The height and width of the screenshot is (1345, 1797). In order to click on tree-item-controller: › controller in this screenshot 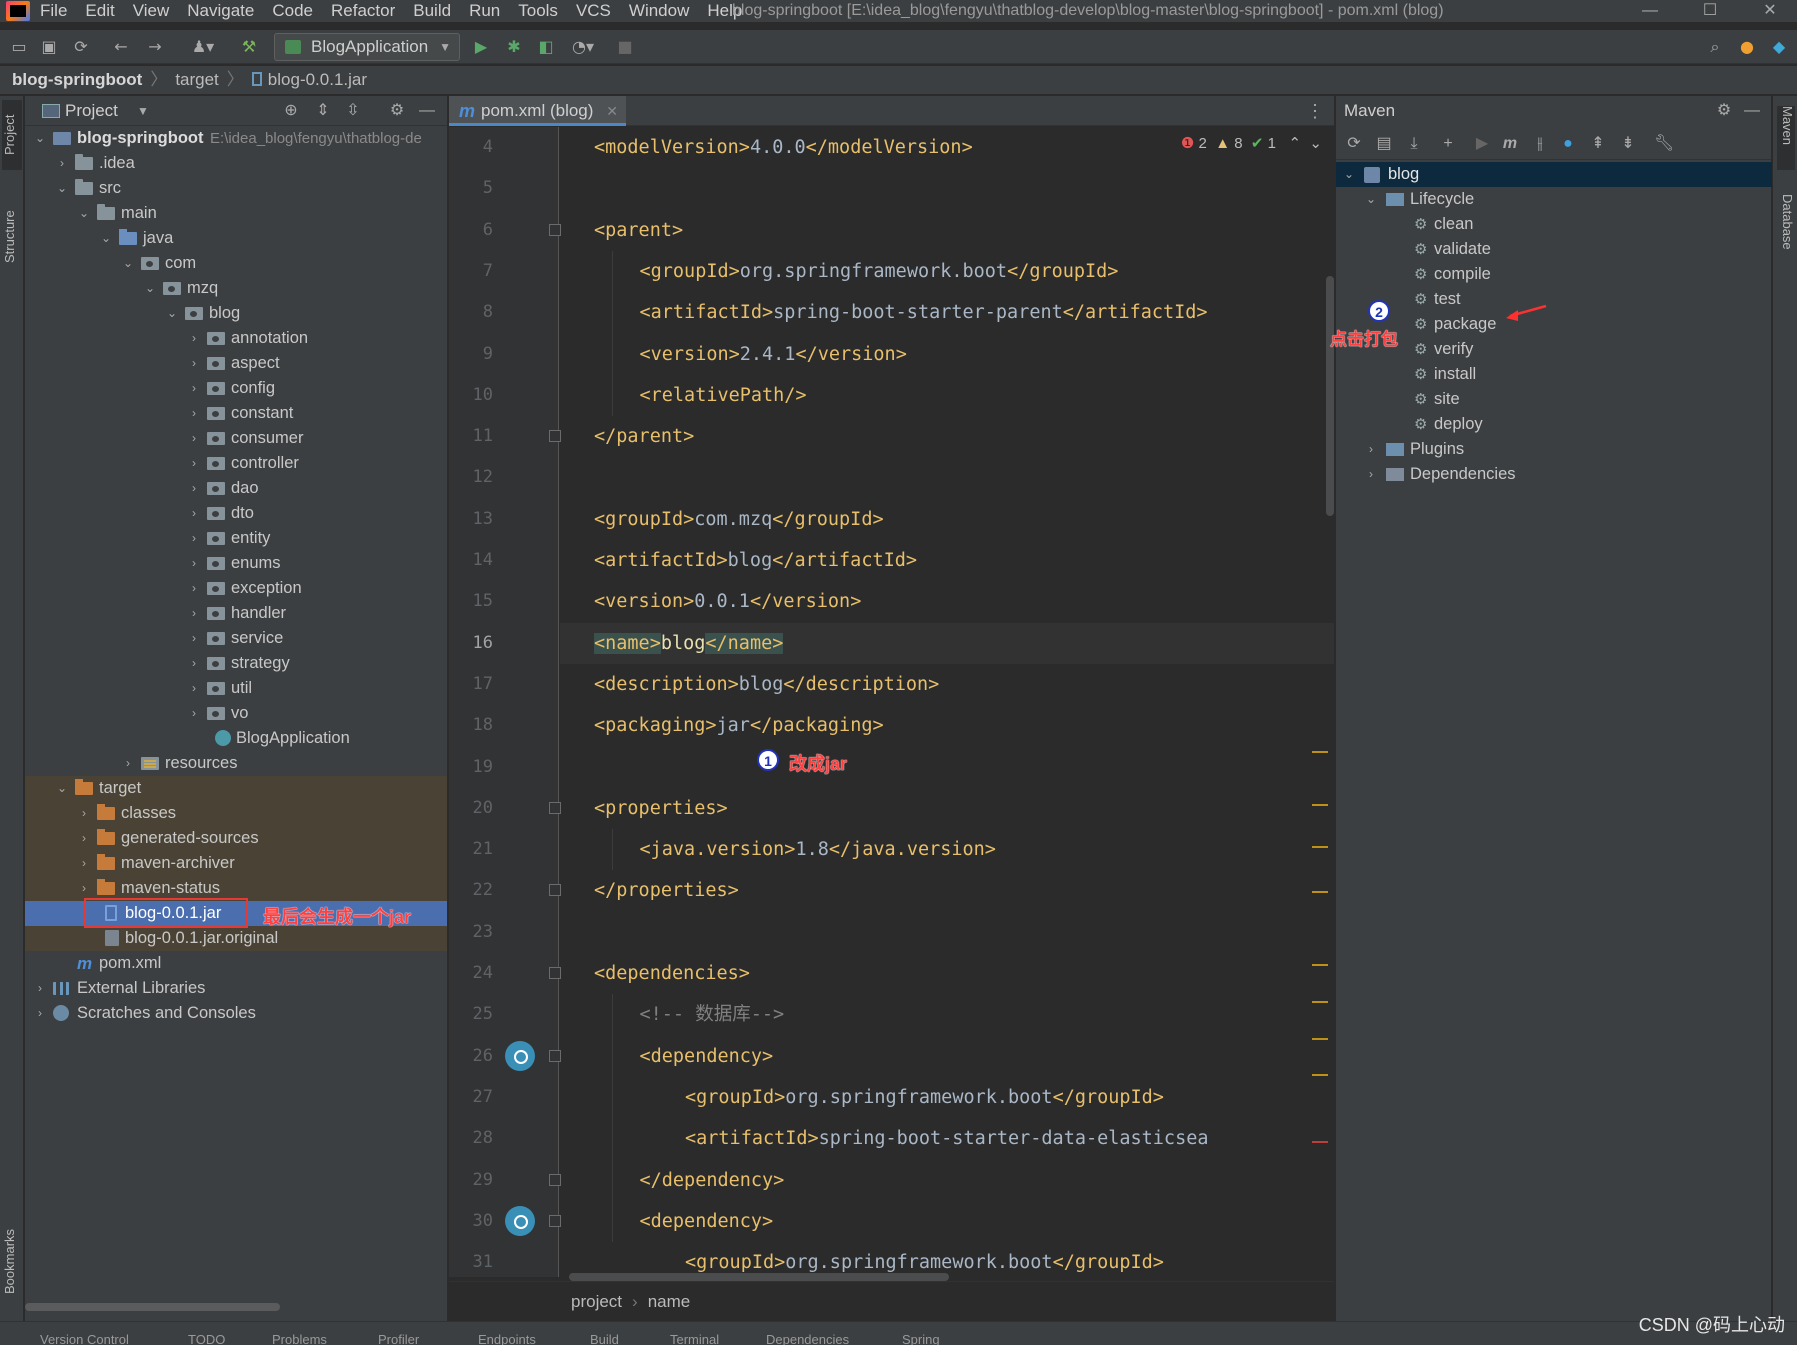, I will do `click(236, 463)`.